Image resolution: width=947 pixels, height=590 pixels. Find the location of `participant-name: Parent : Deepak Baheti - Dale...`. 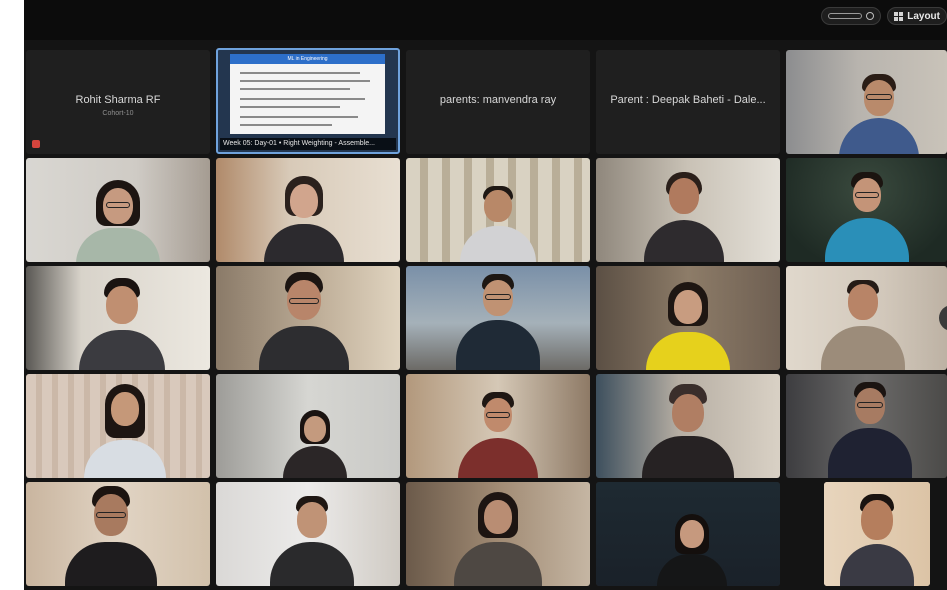

participant-name: Parent : Deepak Baheti - Dale... is located at coordinates (688, 100).